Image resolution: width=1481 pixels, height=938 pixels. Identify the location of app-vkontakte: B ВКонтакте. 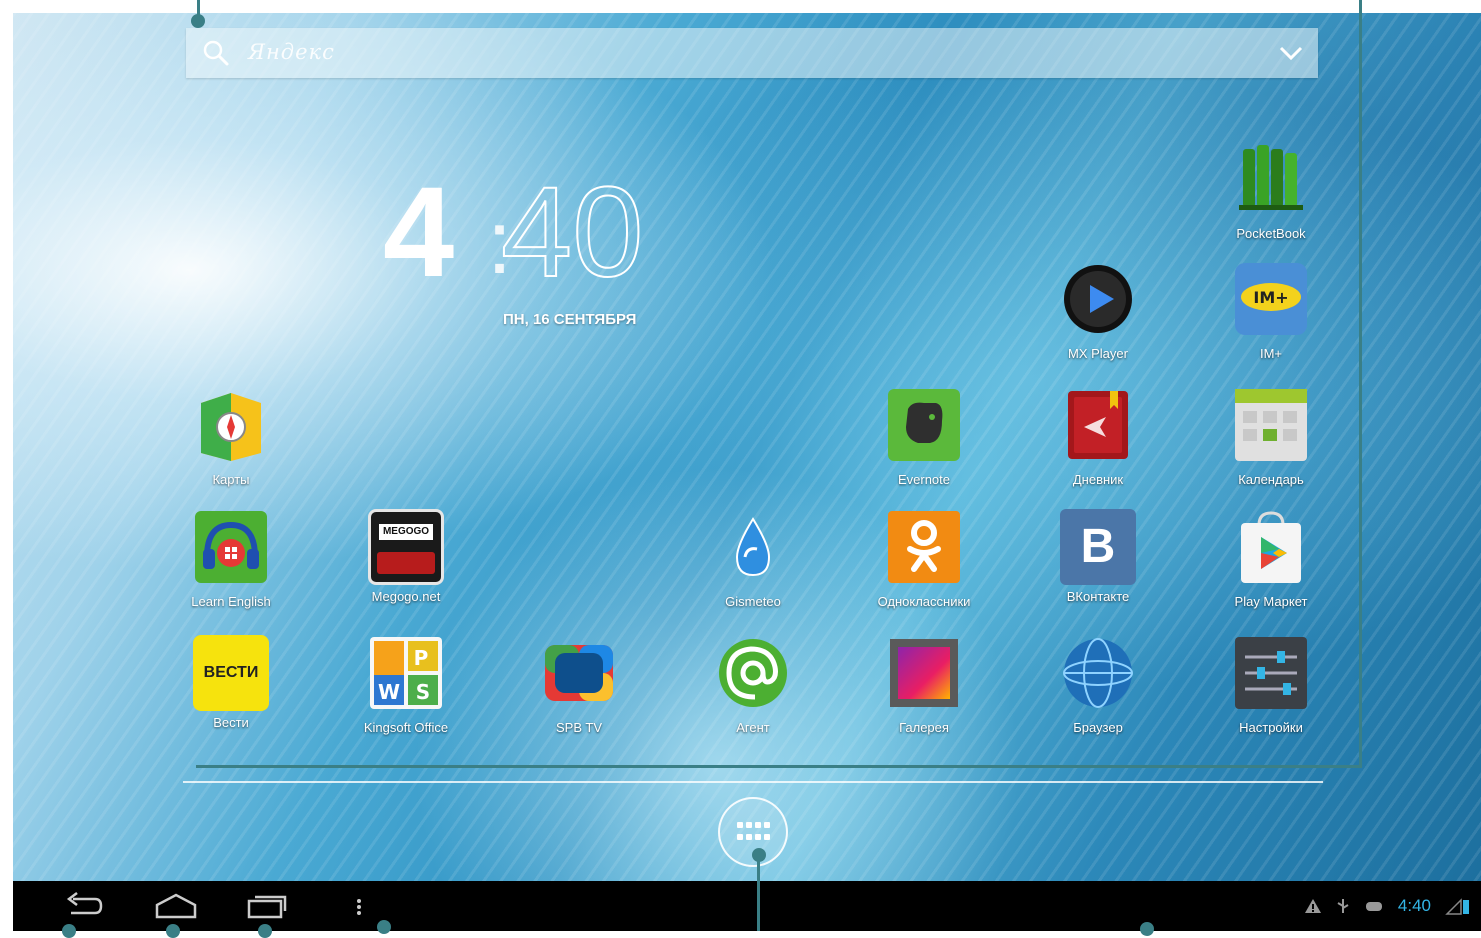
(1098, 556).